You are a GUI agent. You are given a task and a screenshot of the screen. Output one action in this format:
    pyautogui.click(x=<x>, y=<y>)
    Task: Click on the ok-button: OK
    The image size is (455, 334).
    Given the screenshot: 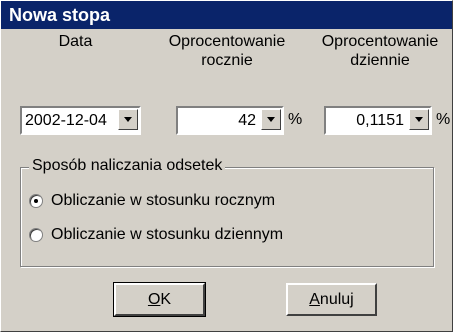 What is the action you would take?
    pyautogui.click(x=159, y=299)
    